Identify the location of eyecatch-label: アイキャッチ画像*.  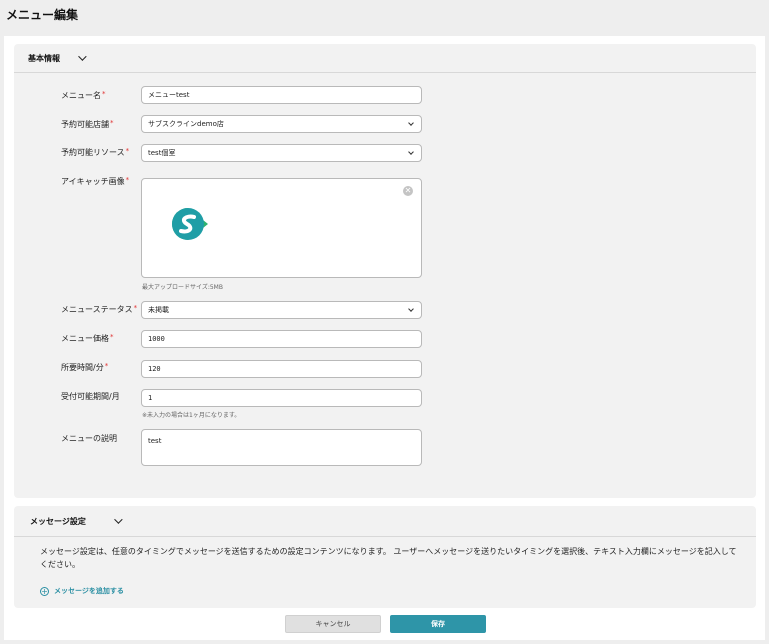
(95, 181).